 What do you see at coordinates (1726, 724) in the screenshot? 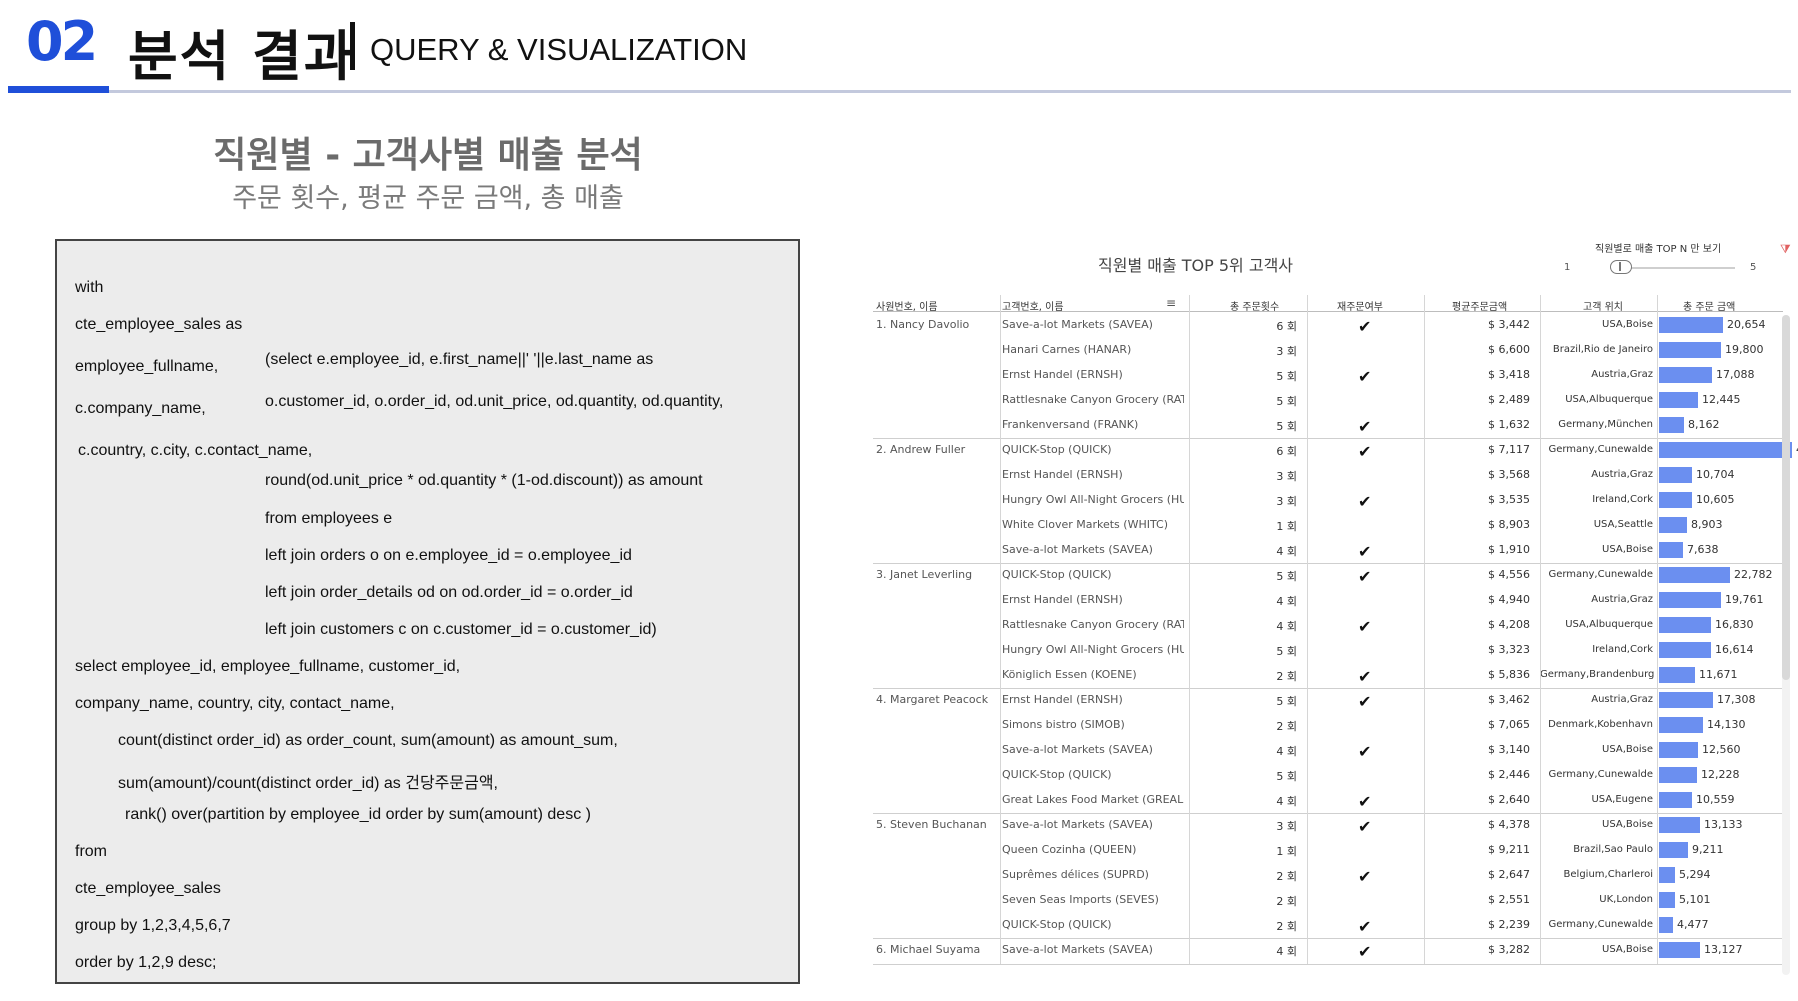
I see `total-amount-label: 14,130` at bounding box center [1726, 724].